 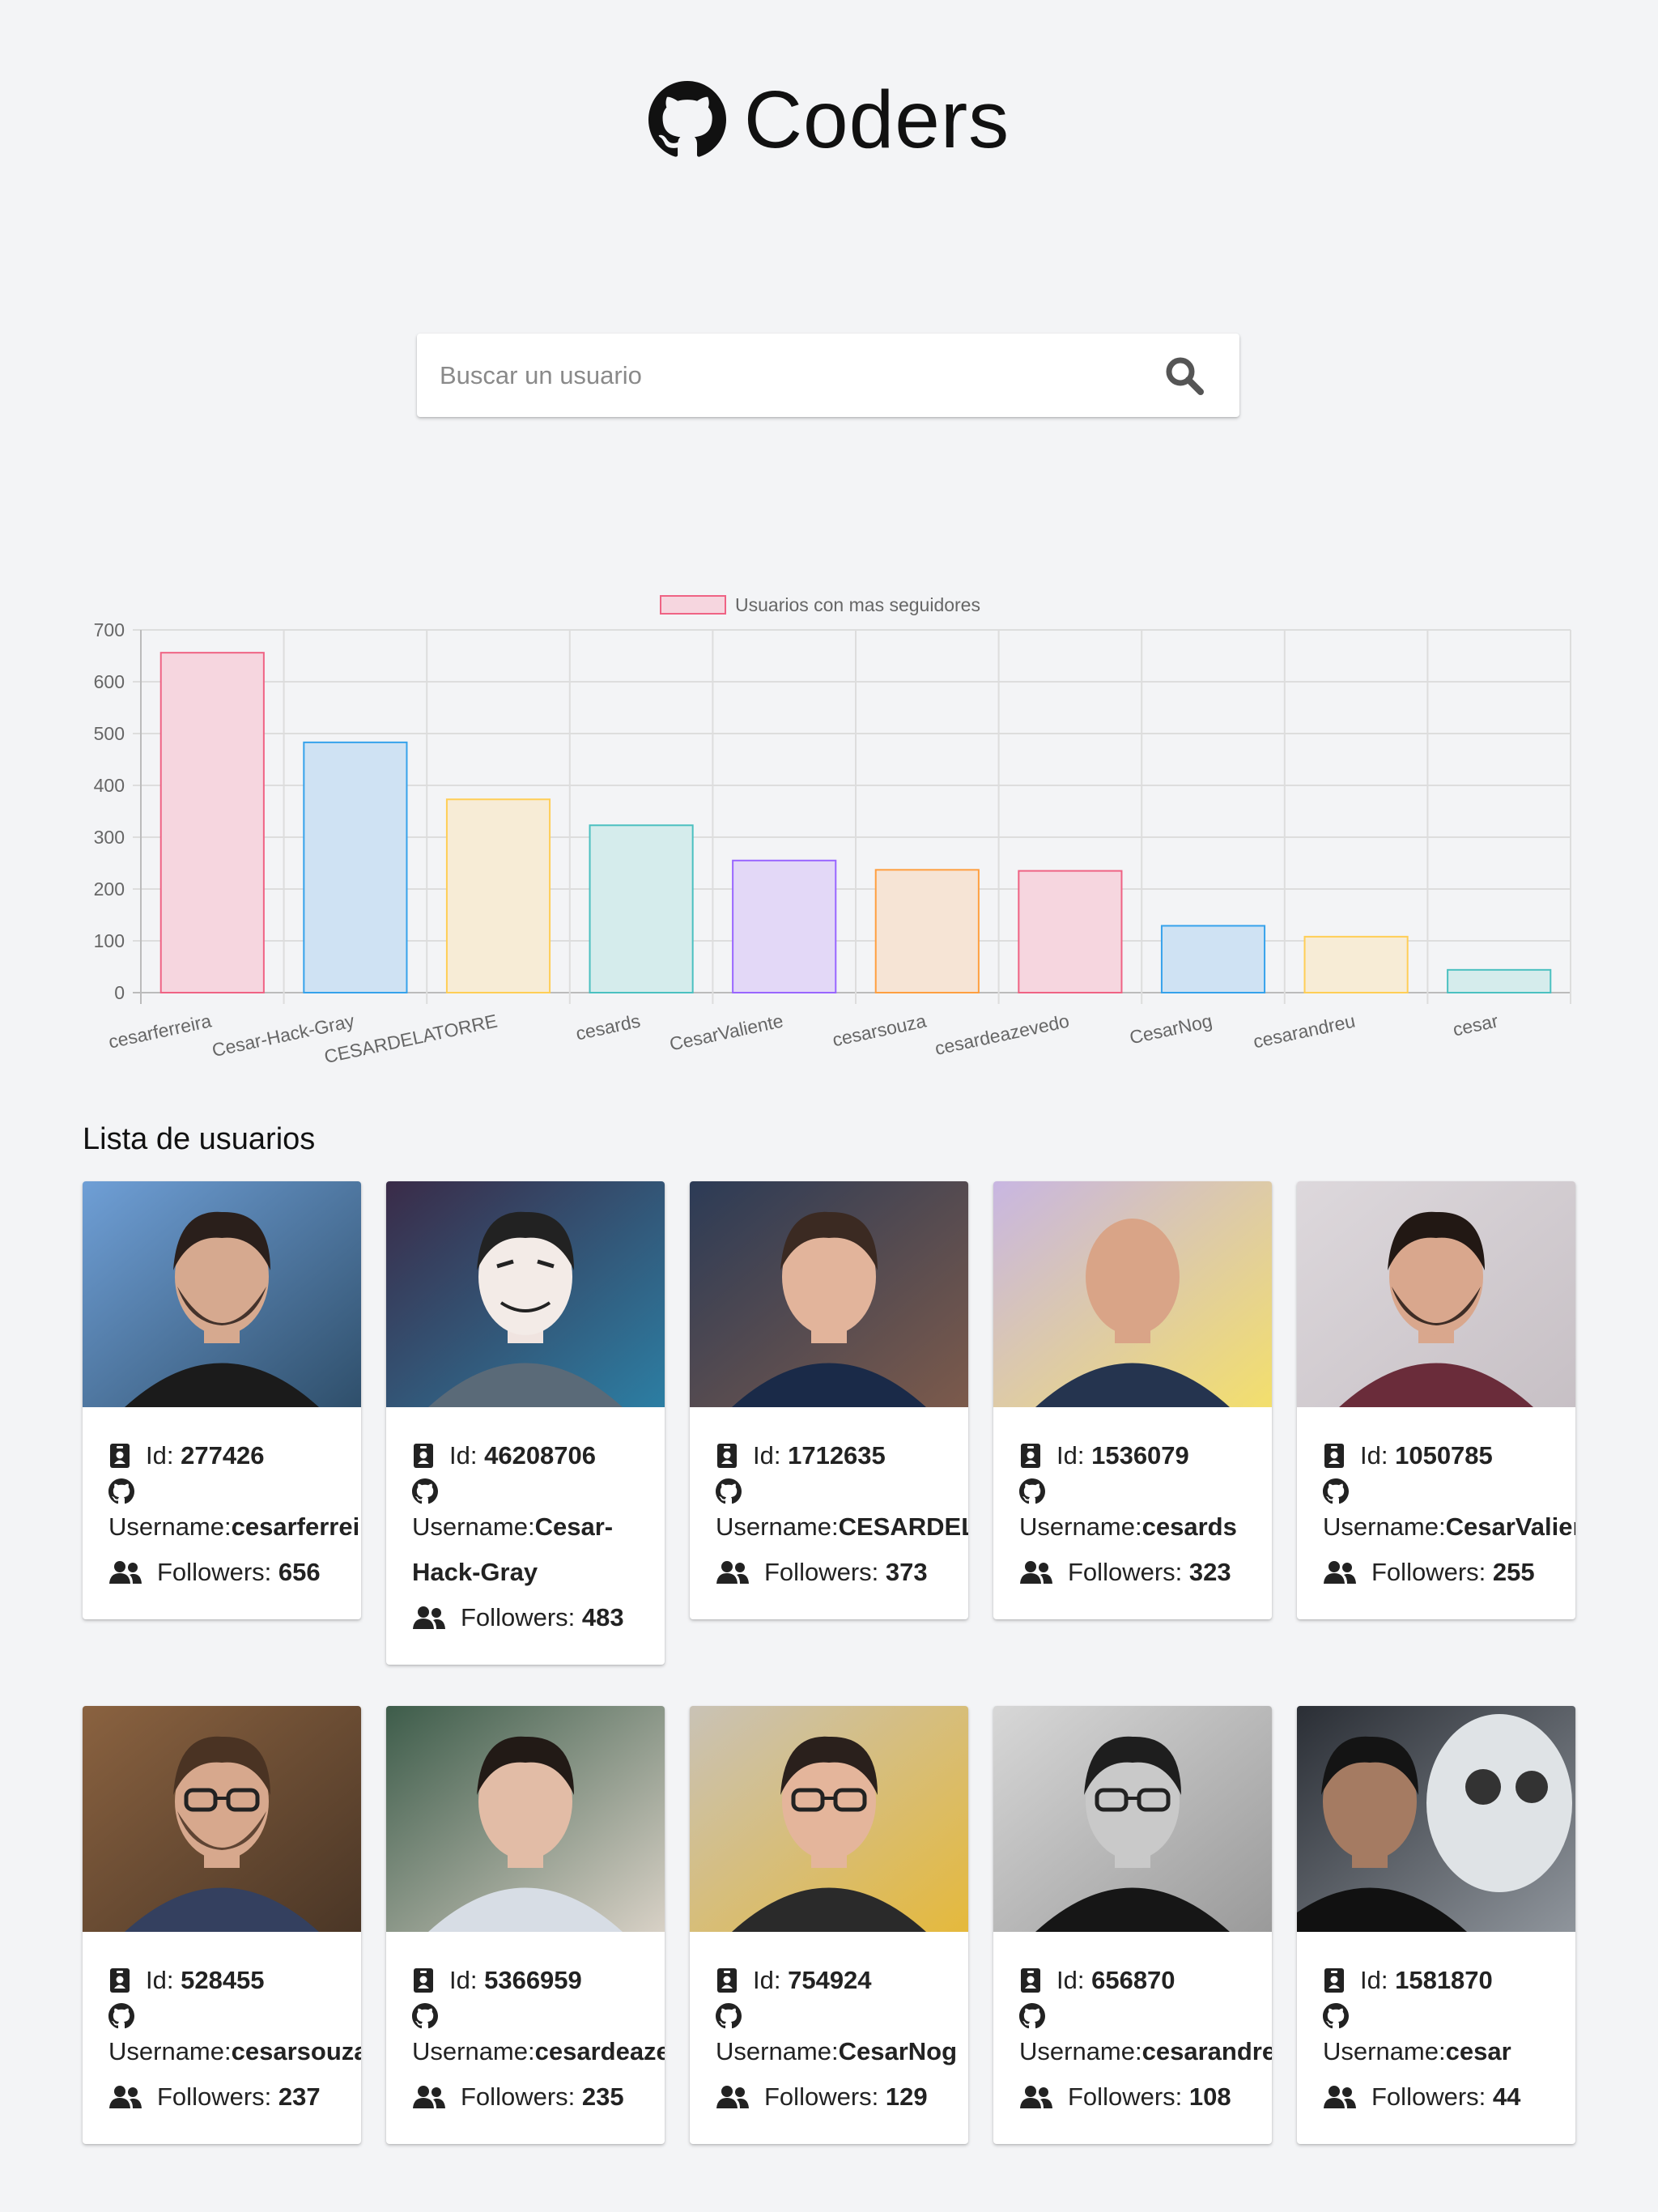 I want to click on user-id-value: 277426, so click(x=223, y=1456).